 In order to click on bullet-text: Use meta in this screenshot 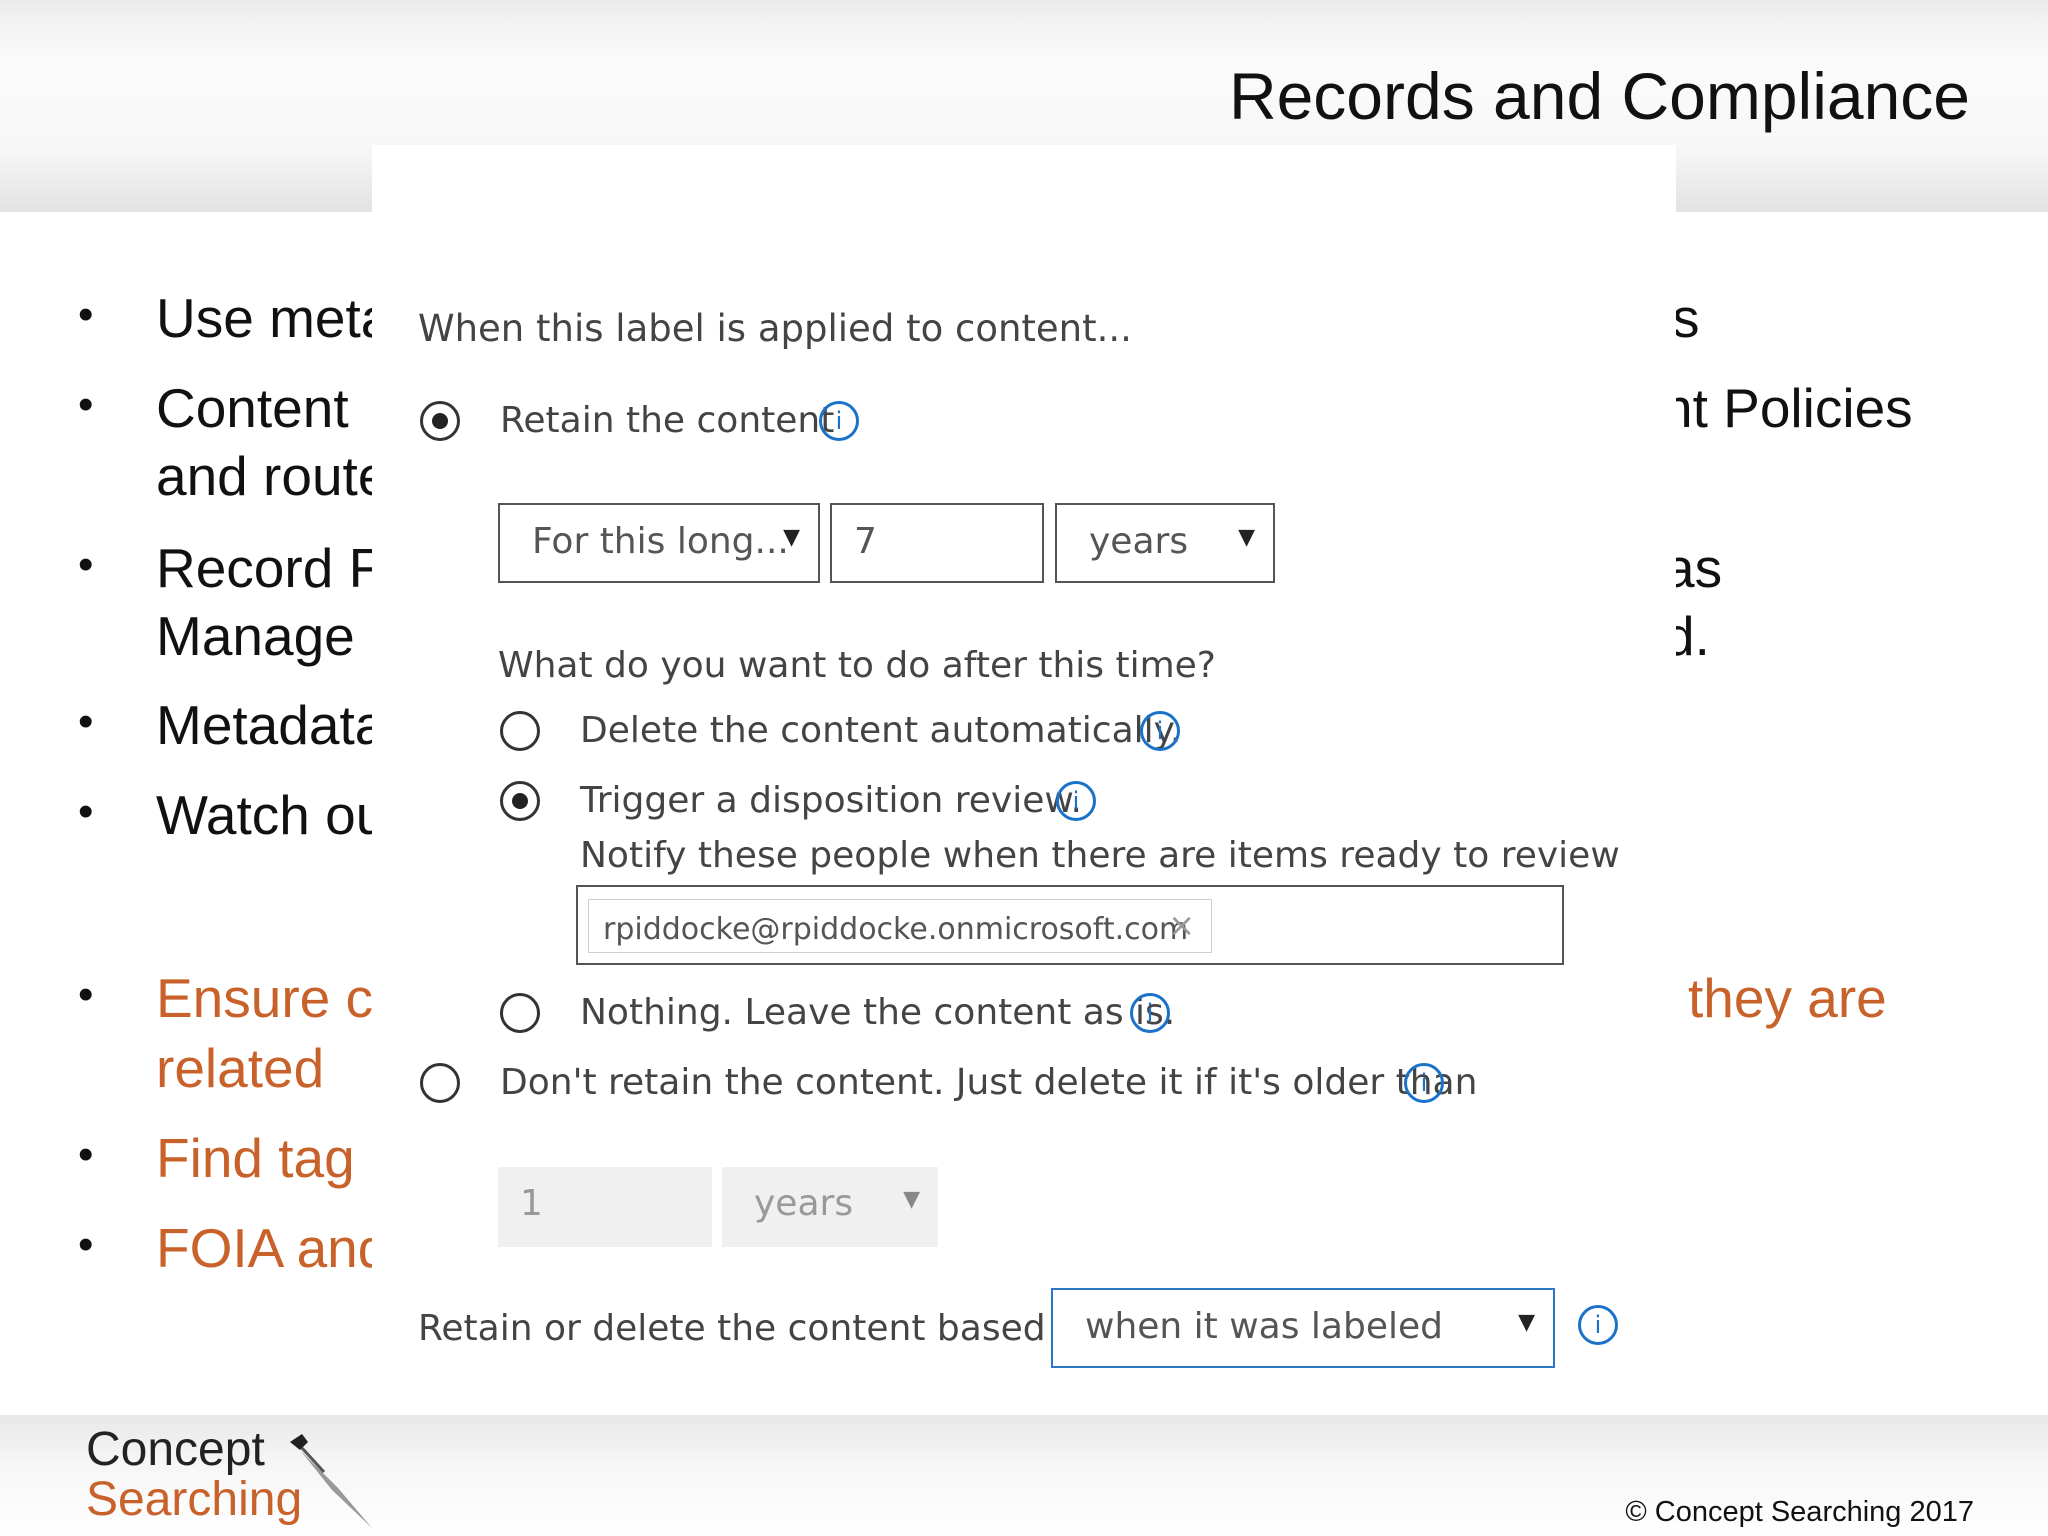, I will do `click(274, 318)`.